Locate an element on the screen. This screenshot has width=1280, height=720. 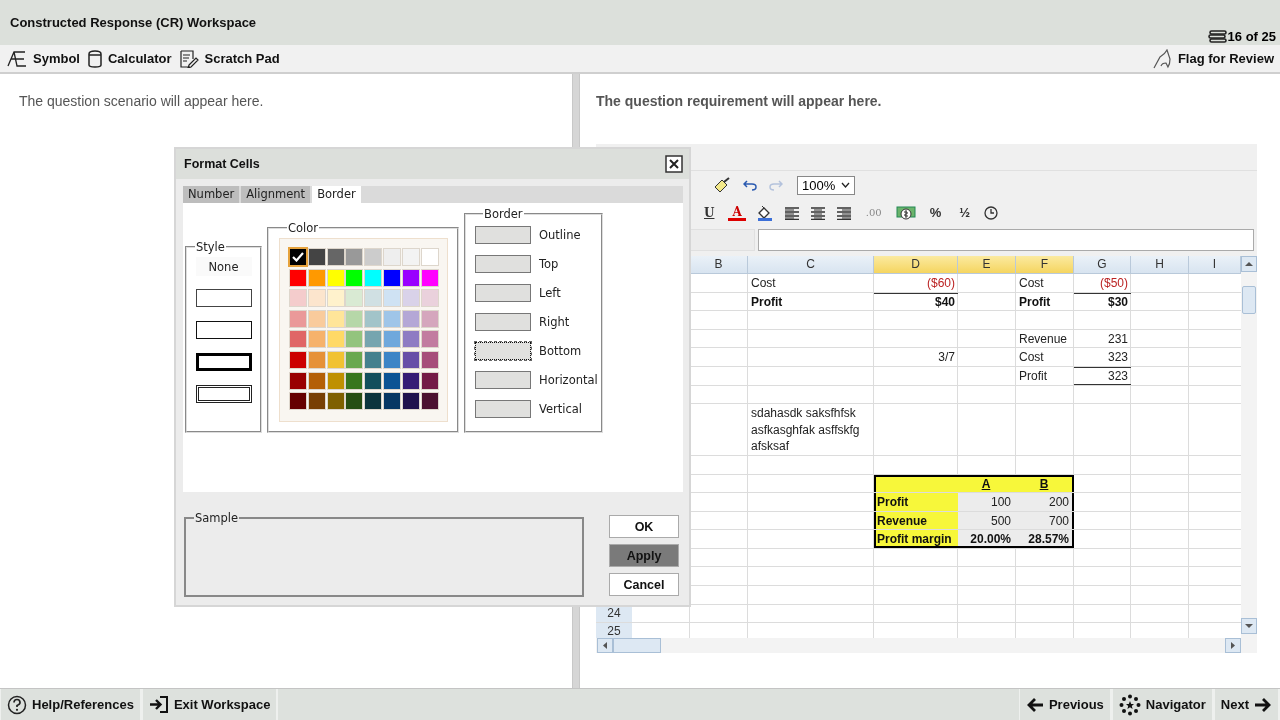
clock-icon is located at coordinates (991, 213).